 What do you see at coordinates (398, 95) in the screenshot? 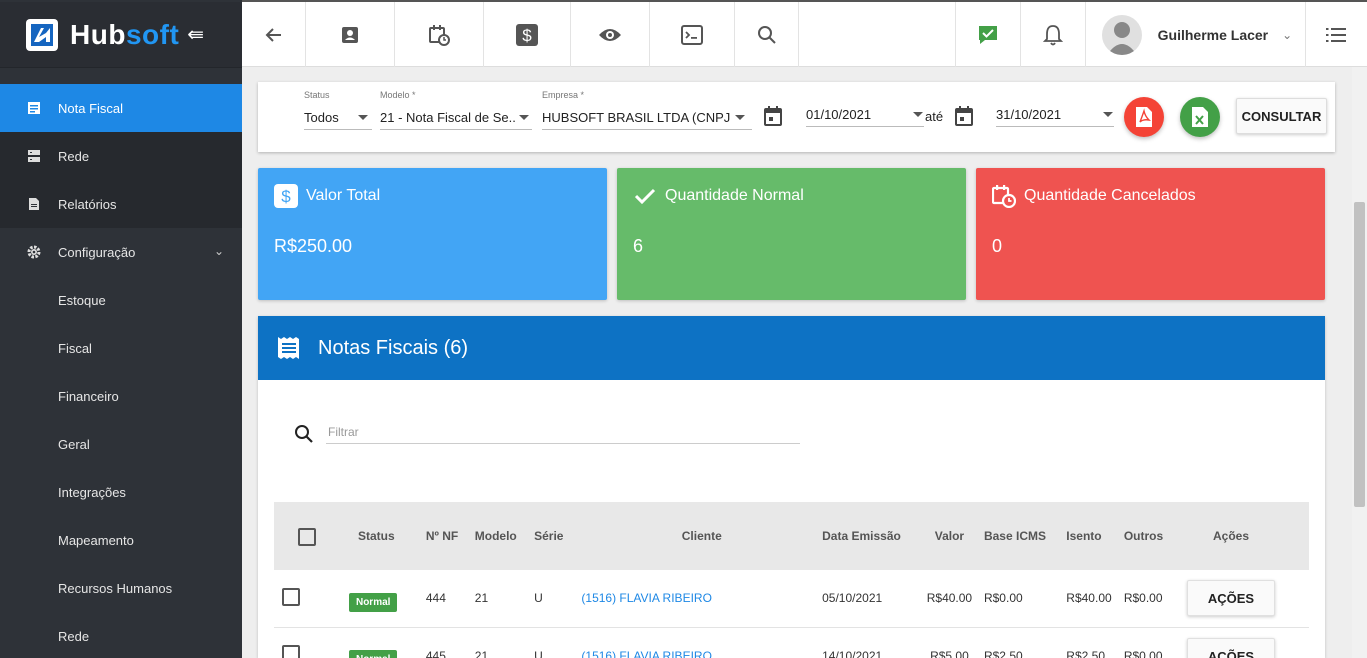
I see `modelo-label: Modelo *` at bounding box center [398, 95].